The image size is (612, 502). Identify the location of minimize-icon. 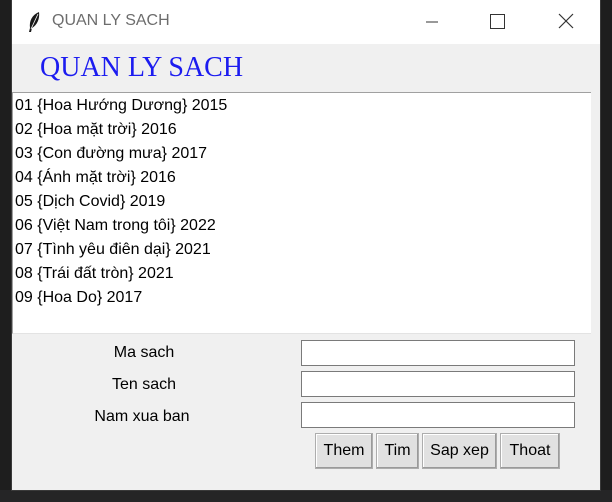
(432, 22).